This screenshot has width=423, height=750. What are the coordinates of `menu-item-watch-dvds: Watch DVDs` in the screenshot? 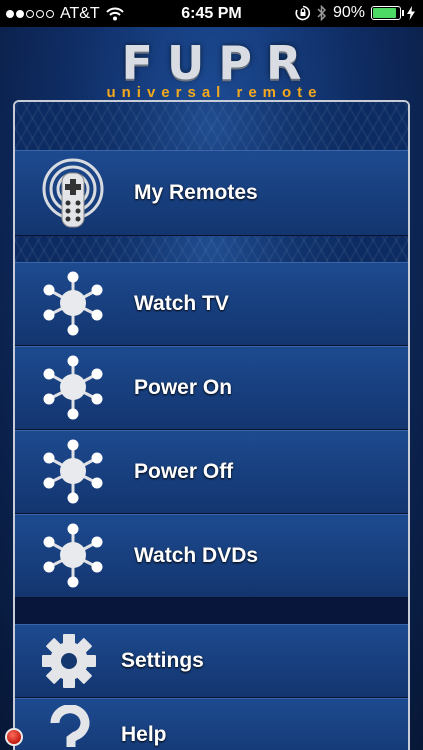 It's located at (211, 556).